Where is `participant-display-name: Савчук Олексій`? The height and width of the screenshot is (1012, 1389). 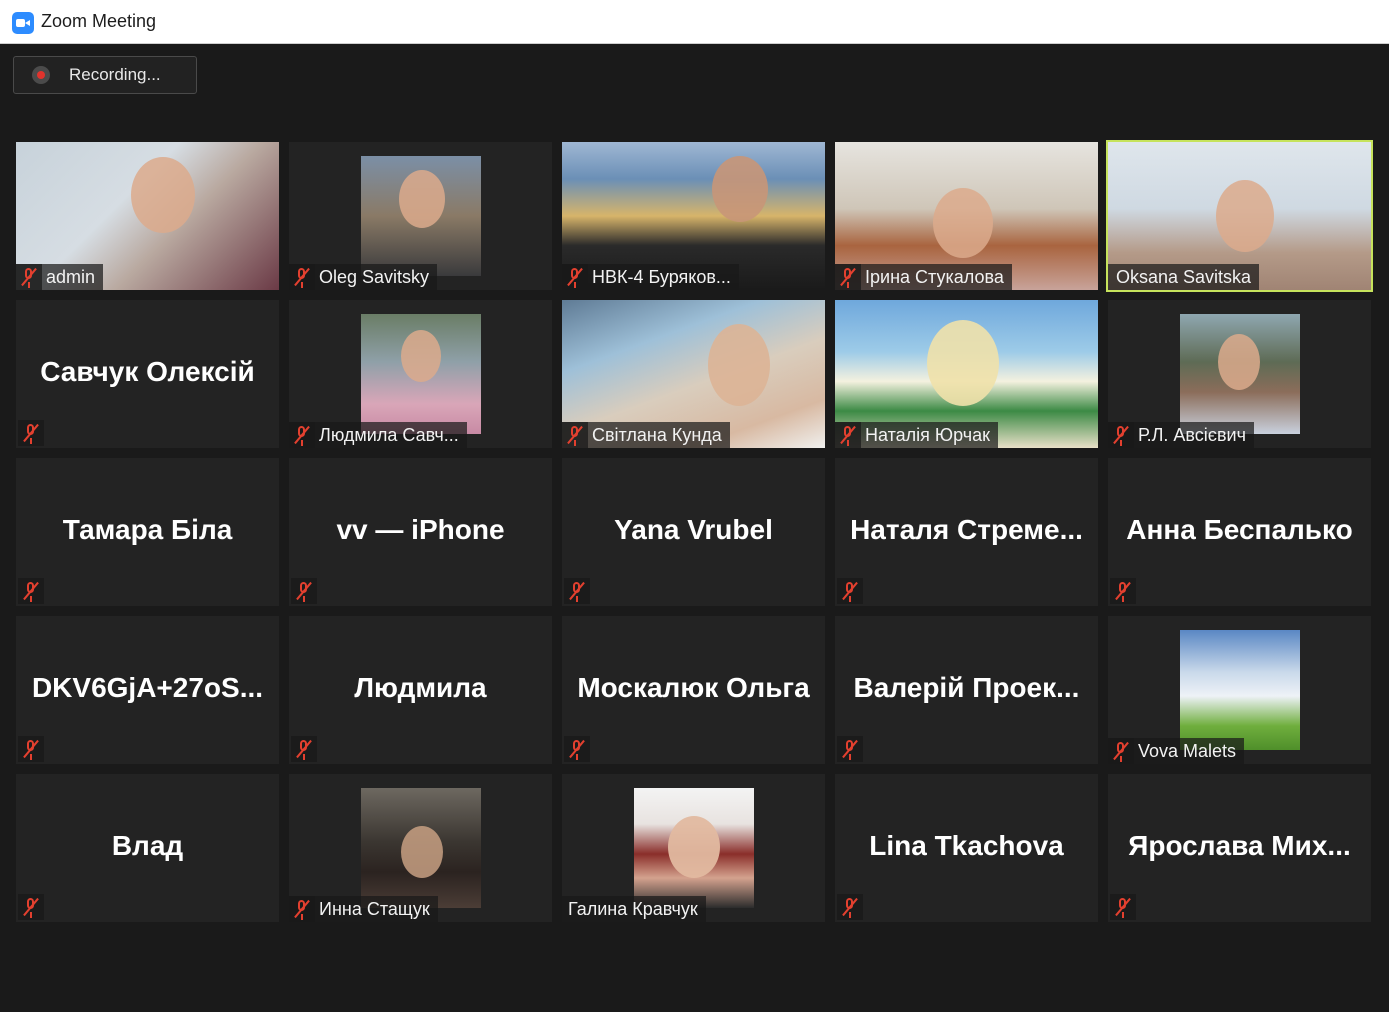 participant-display-name: Савчук Олексій is located at coordinates (147, 371).